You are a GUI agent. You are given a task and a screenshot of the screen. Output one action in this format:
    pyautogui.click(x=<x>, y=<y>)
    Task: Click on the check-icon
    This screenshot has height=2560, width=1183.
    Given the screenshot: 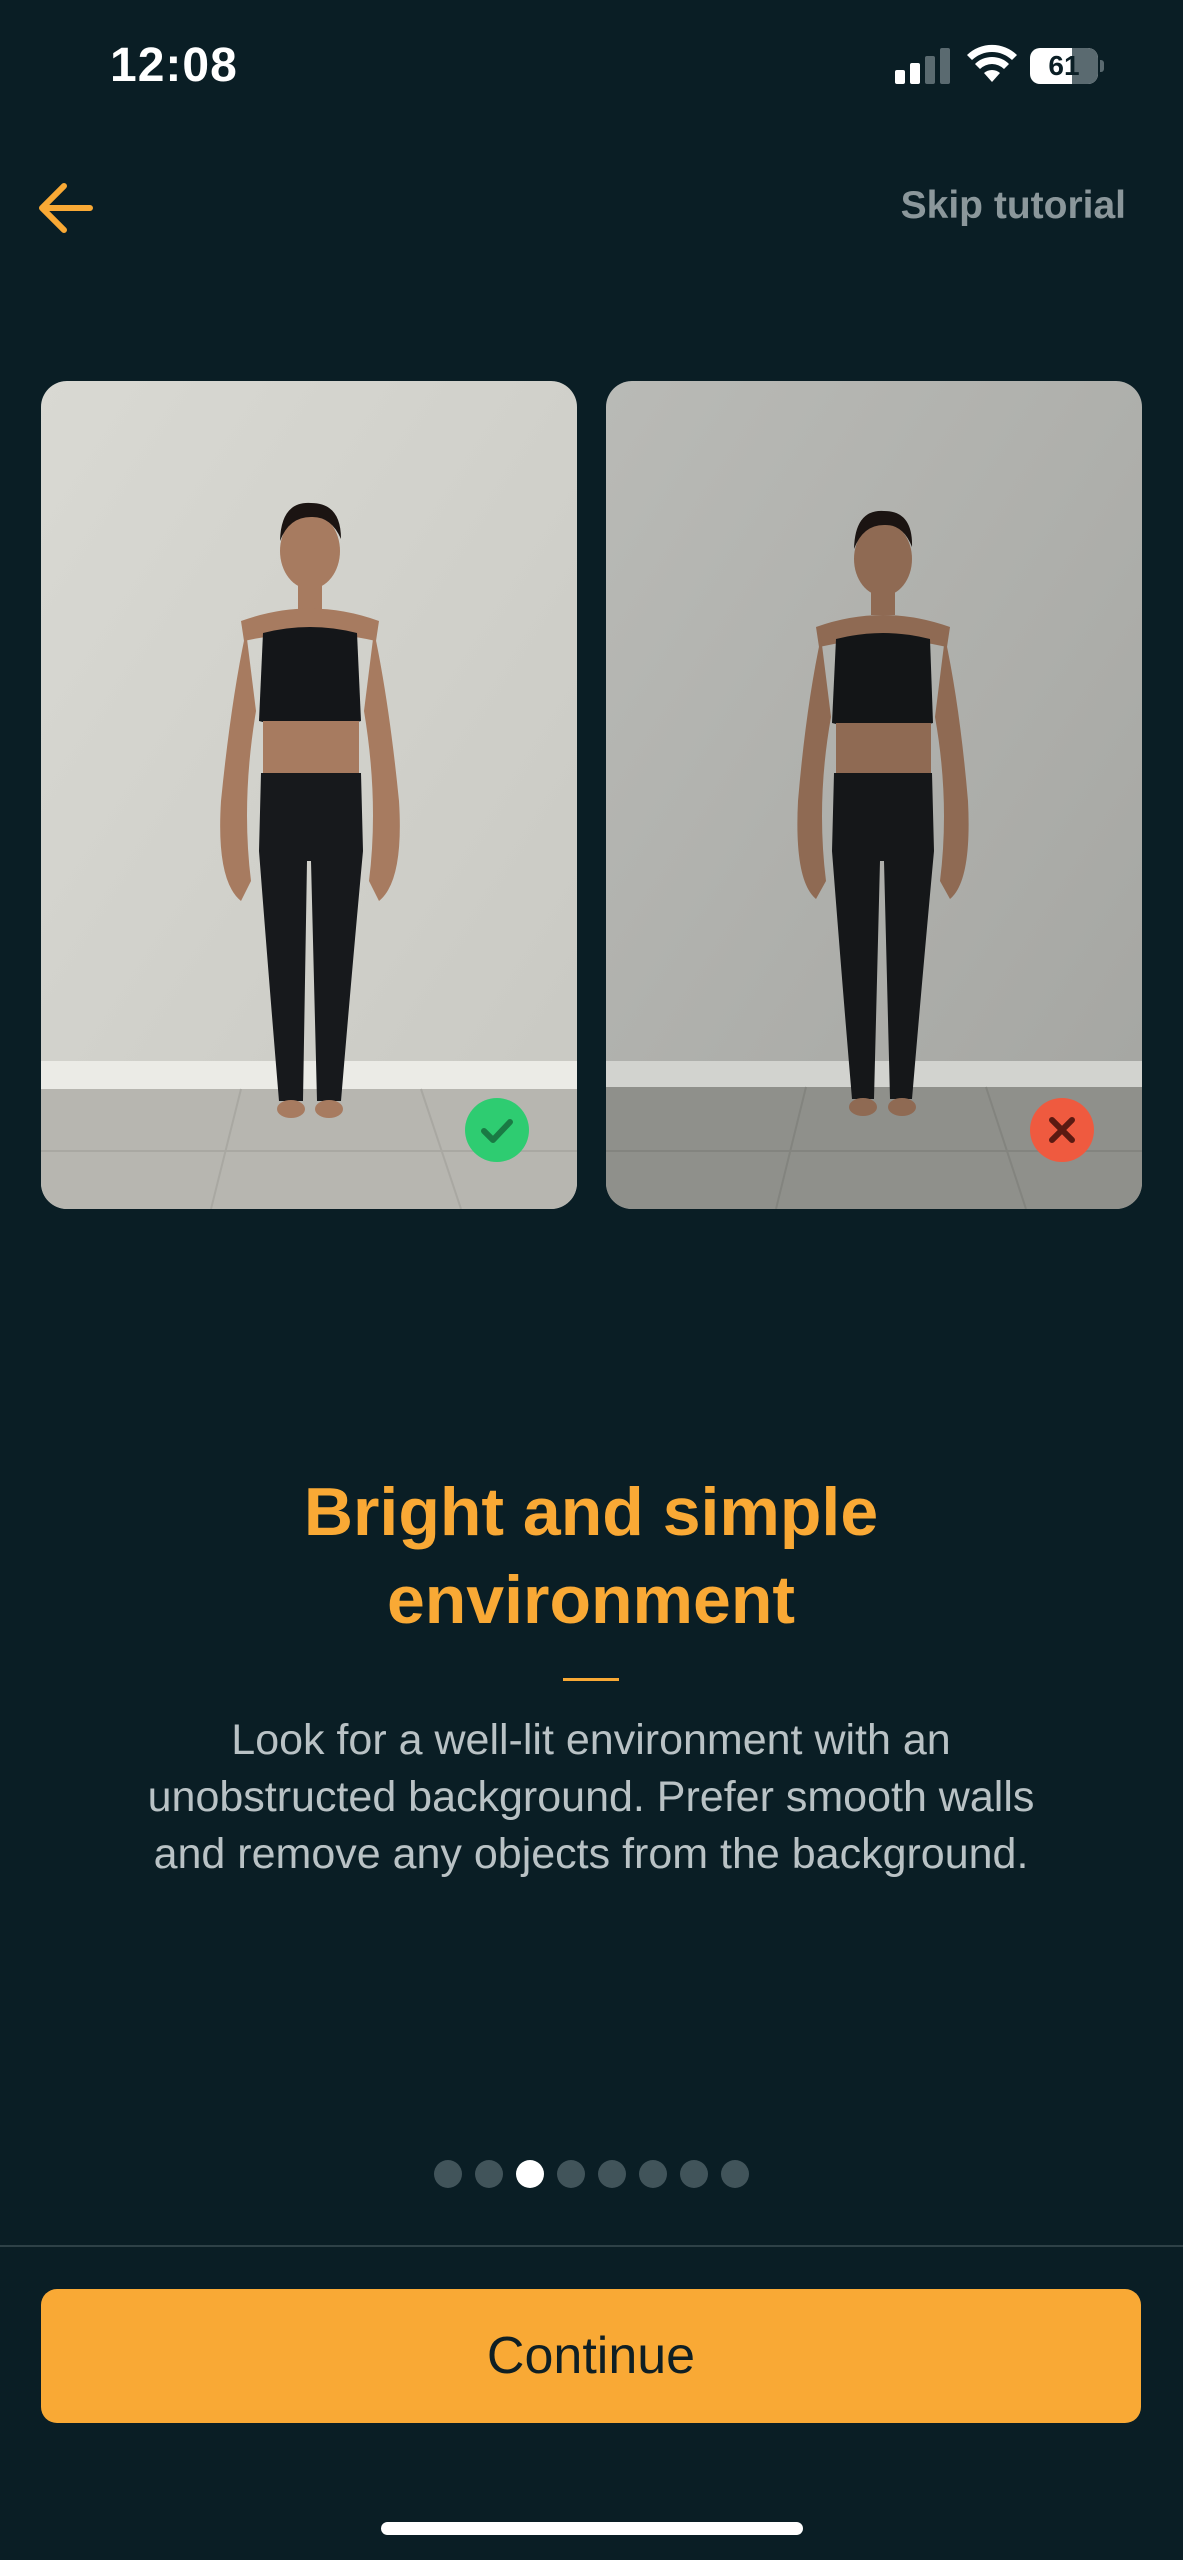 What is the action you would take?
    pyautogui.click(x=497, y=1131)
    